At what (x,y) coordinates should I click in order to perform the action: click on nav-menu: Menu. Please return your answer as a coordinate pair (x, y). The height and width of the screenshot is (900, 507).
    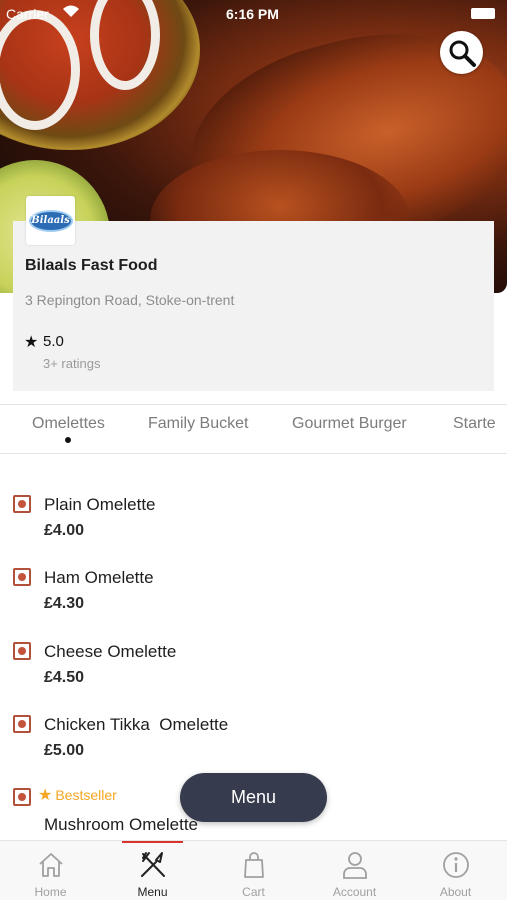
    Looking at the image, I should click on (152, 870).